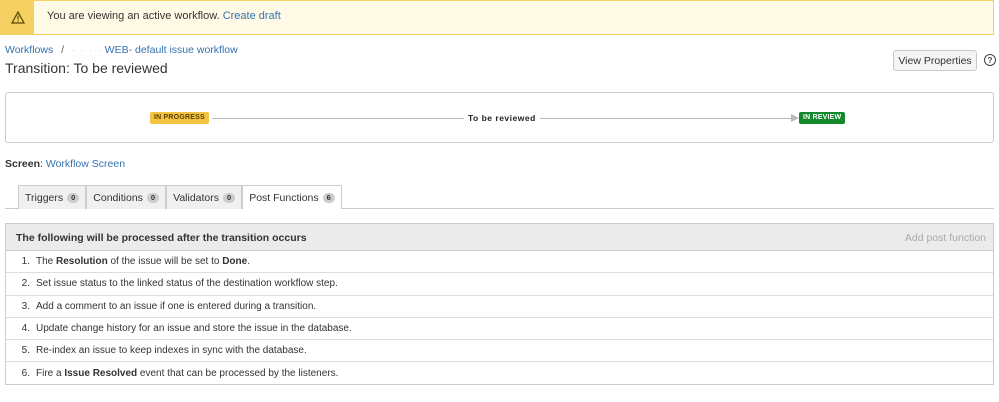 This screenshot has height=402, width=999. I want to click on help-icon: ?, so click(990, 60).